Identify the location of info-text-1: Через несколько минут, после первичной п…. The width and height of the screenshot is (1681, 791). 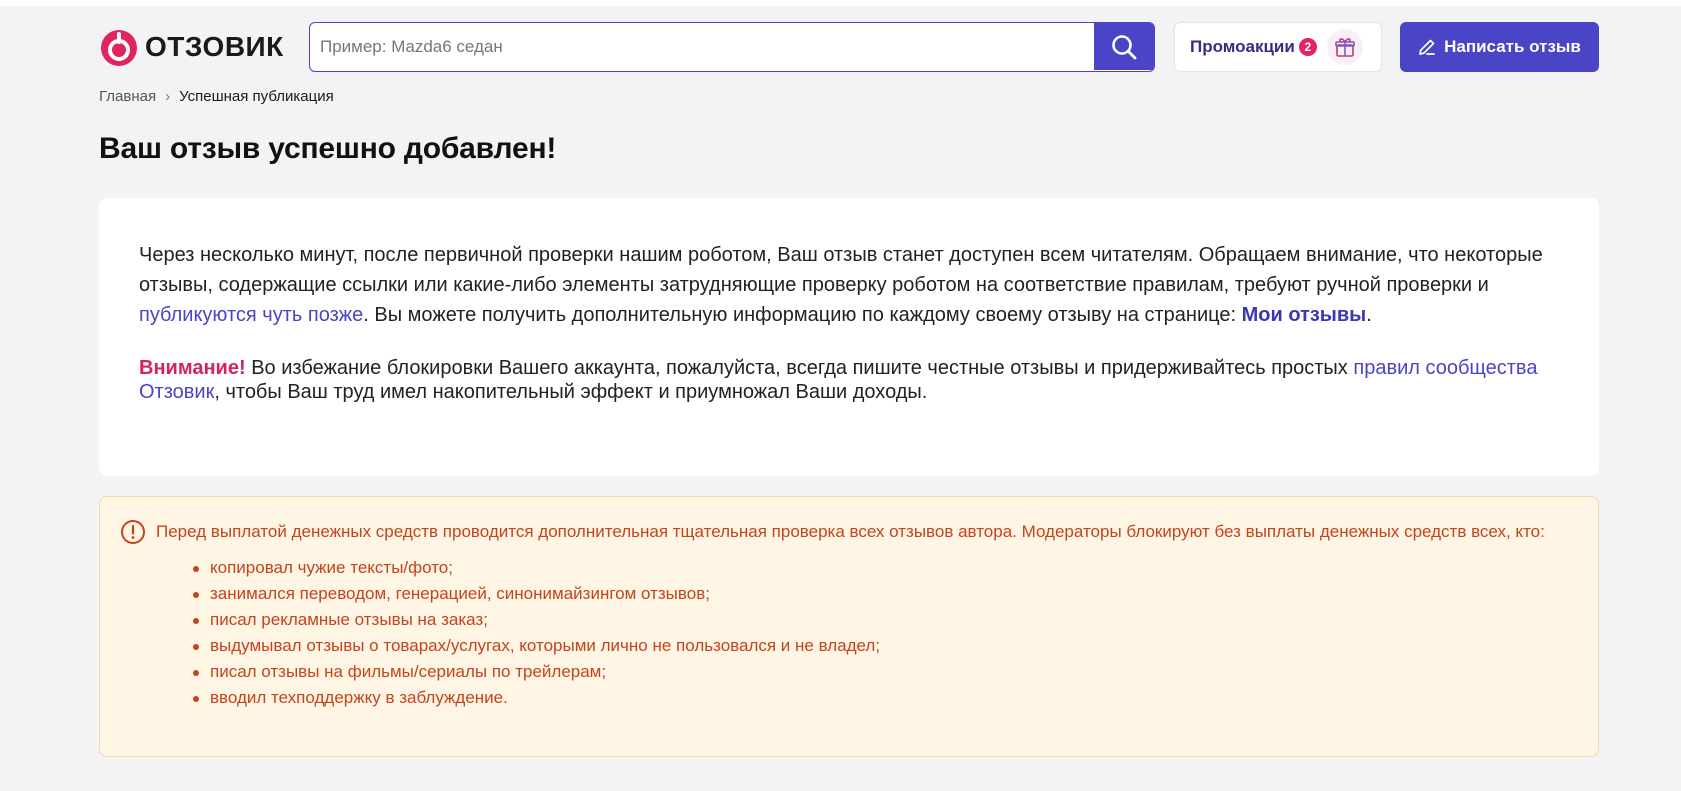
(841, 270).